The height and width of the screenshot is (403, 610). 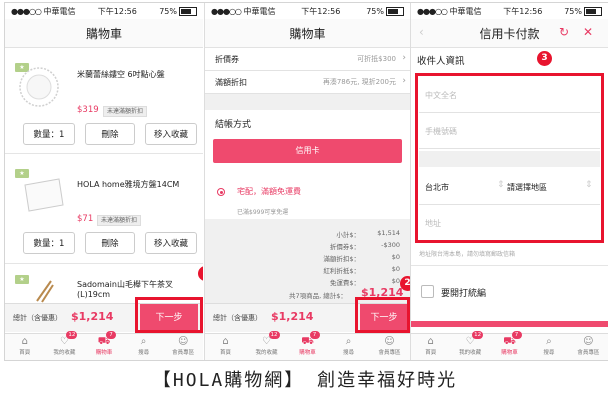 What do you see at coordinates (427, 291) in the screenshot?
I see `invoice-checkbox` at bounding box center [427, 291].